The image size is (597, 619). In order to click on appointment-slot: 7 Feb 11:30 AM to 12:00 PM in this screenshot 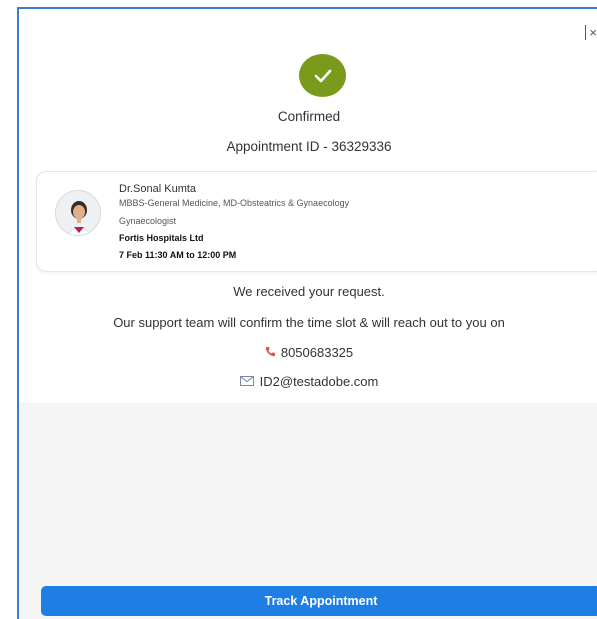, I will do `click(178, 255)`.